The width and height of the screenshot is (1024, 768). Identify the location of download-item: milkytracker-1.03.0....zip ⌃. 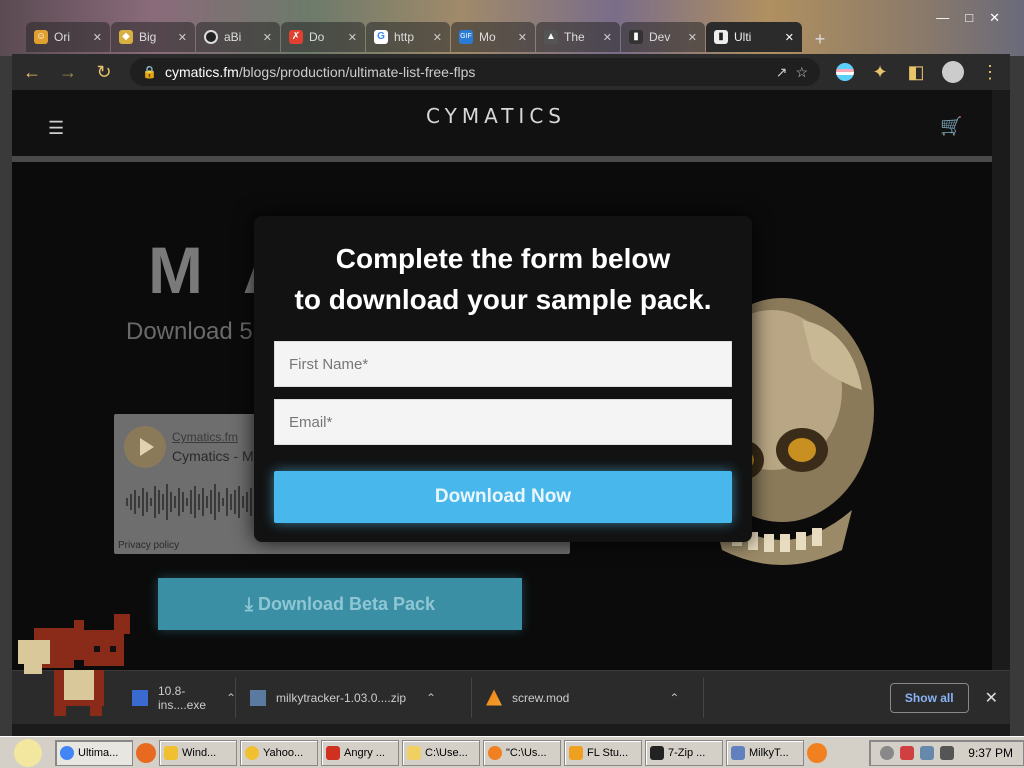
(354, 697).